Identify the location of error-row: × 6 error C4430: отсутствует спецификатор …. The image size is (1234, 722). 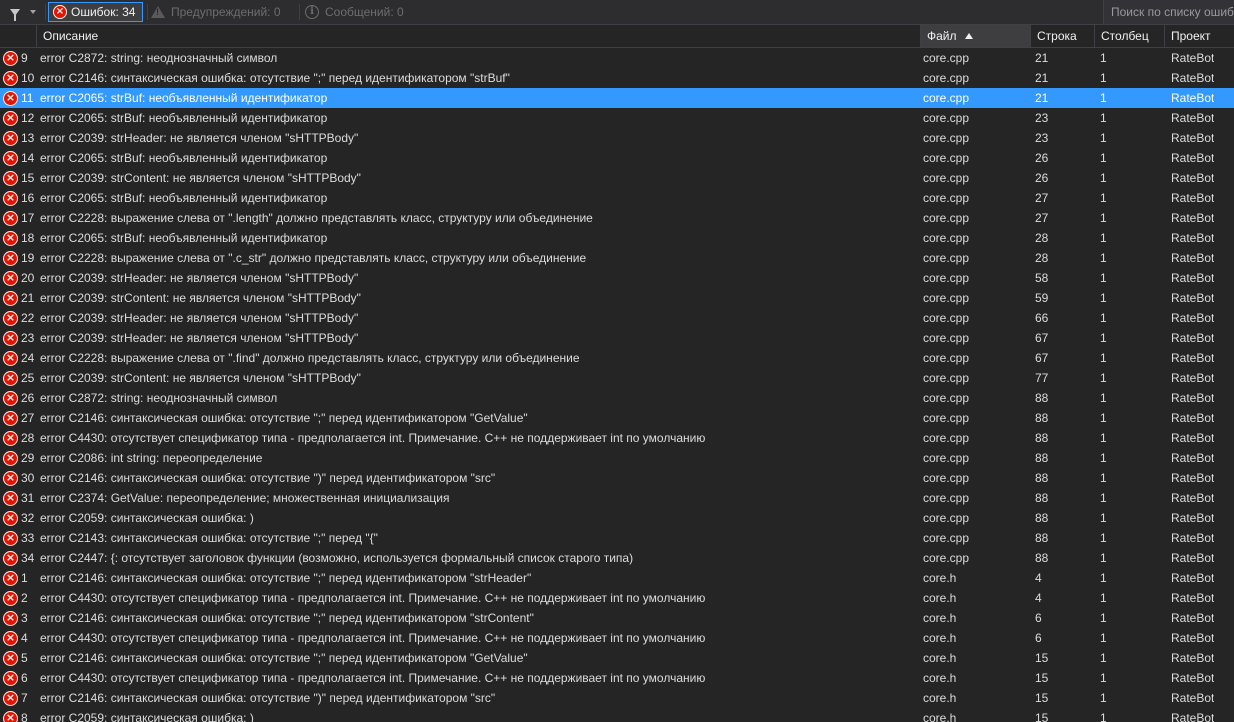
(617, 678).